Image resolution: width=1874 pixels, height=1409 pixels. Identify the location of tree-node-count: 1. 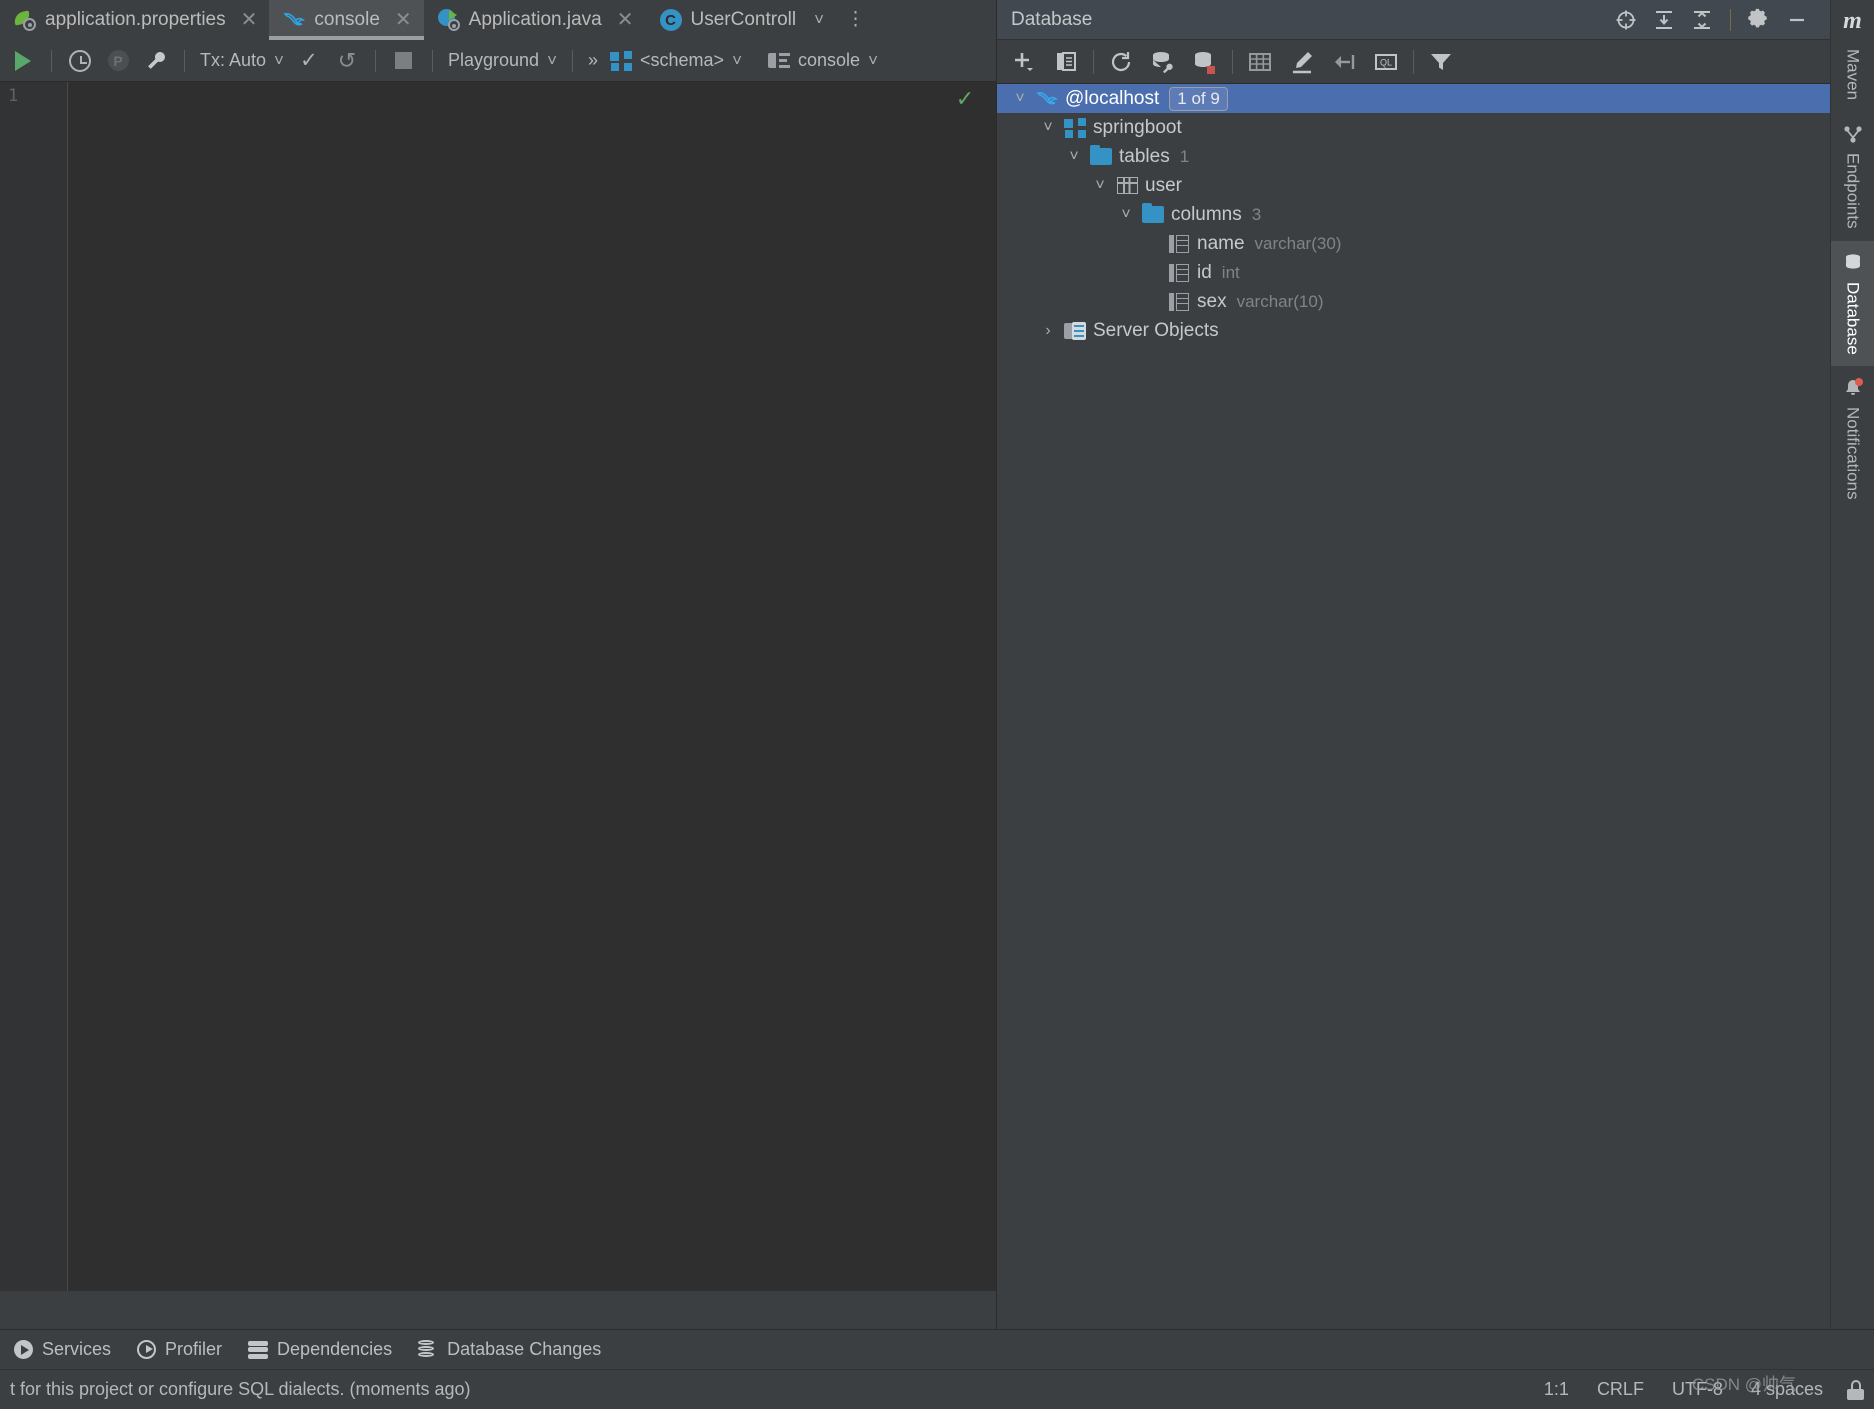
(1184, 156).